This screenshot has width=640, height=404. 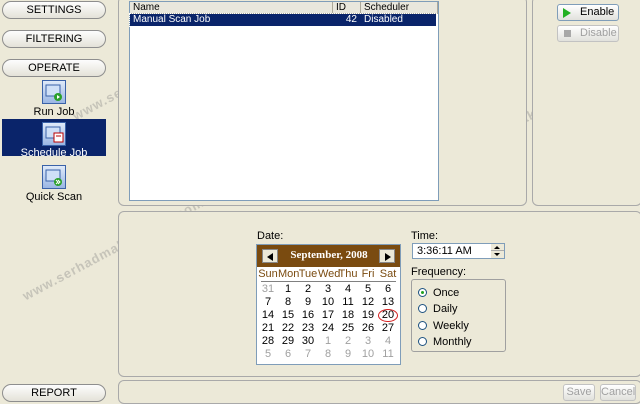 What do you see at coordinates (308, 274) in the screenshot?
I see `weekday-label: Tue` at bounding box center [308, 274].